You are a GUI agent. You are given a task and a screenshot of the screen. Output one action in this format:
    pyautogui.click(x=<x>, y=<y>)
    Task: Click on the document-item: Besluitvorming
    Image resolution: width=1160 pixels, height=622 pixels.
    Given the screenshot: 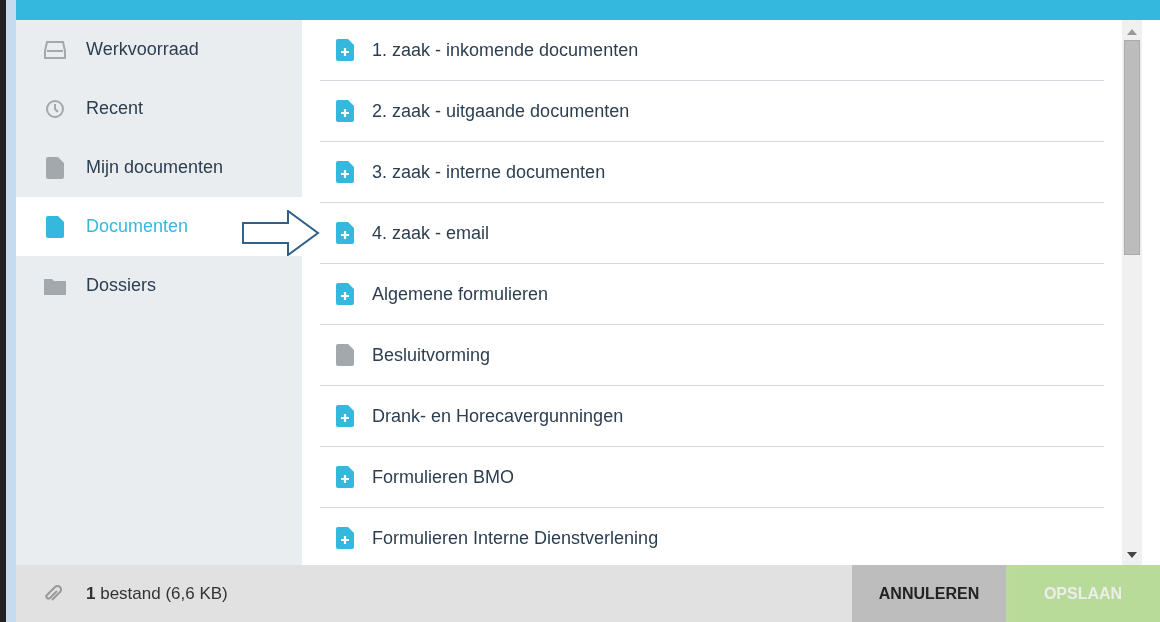 What is the action you would take?
    pyautogui.click(x=712, y=355)
    